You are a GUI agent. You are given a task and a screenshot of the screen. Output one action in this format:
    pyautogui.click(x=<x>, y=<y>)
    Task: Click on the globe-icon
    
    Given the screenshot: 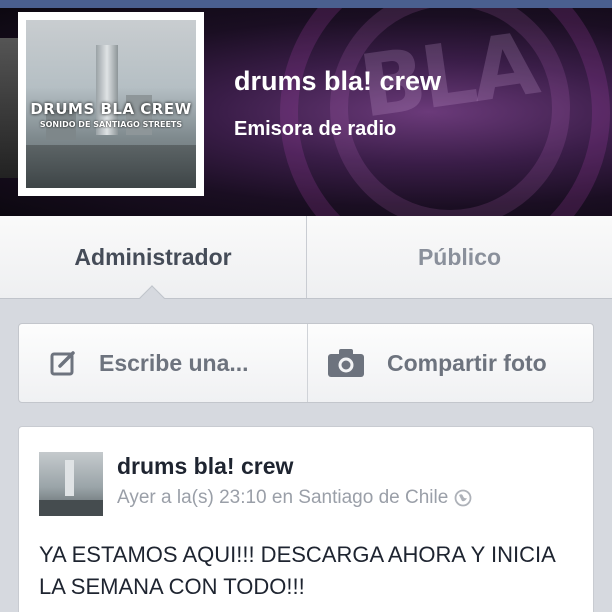 What is the action you would take?
    pyautogui.click(x=463, y=498)
    